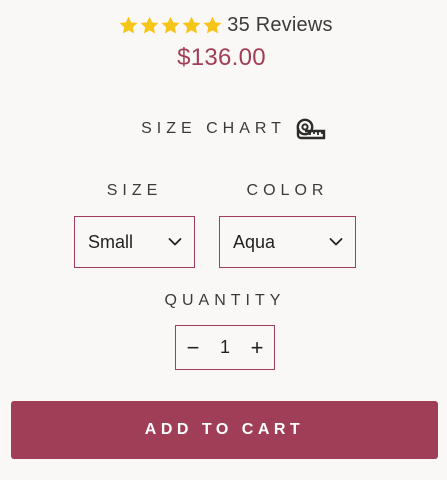 This screenshot has height=480, width=447. I want to click on size-chart-link: SIZE CHART, so click(223, 129).